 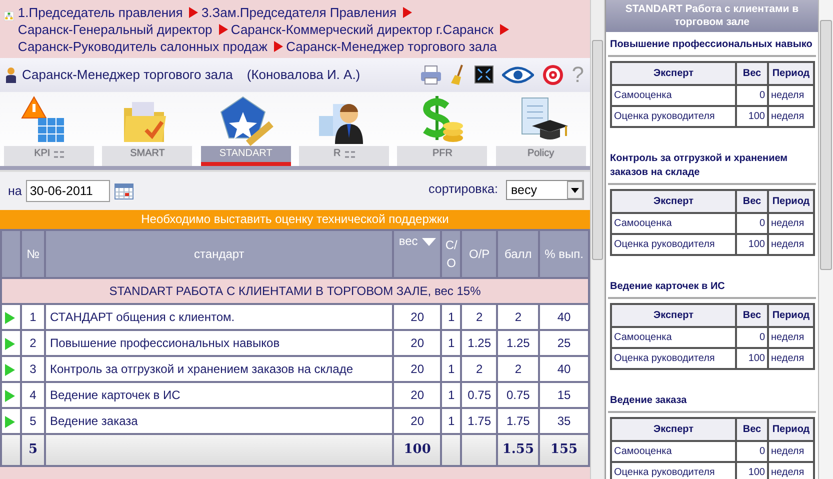 I want to click on breadcrumb-link: 3.Зам.Председателя Правления, so click(x=299, y=12).